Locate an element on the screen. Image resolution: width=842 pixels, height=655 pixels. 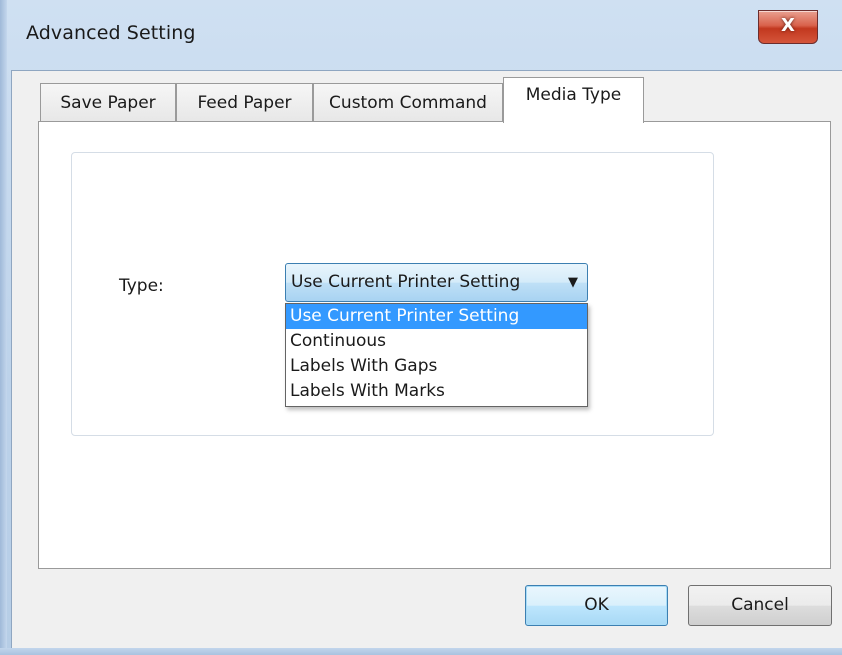
tab-feed-paper: Feed Paper is located at coordinates (244, 102).